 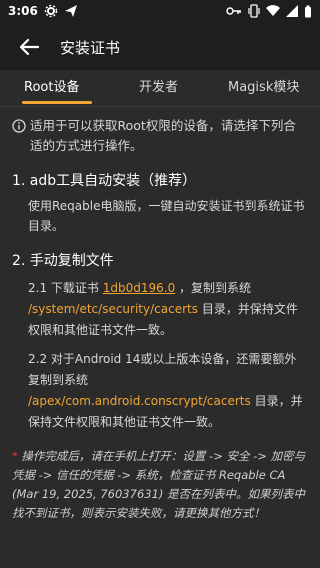 What do you see at coordinates (139, 401) in the screenshot?
I see `apex-cacerts-path: /apex/com.android.conscrypt/cacerts` at bounding box center [139, 401].